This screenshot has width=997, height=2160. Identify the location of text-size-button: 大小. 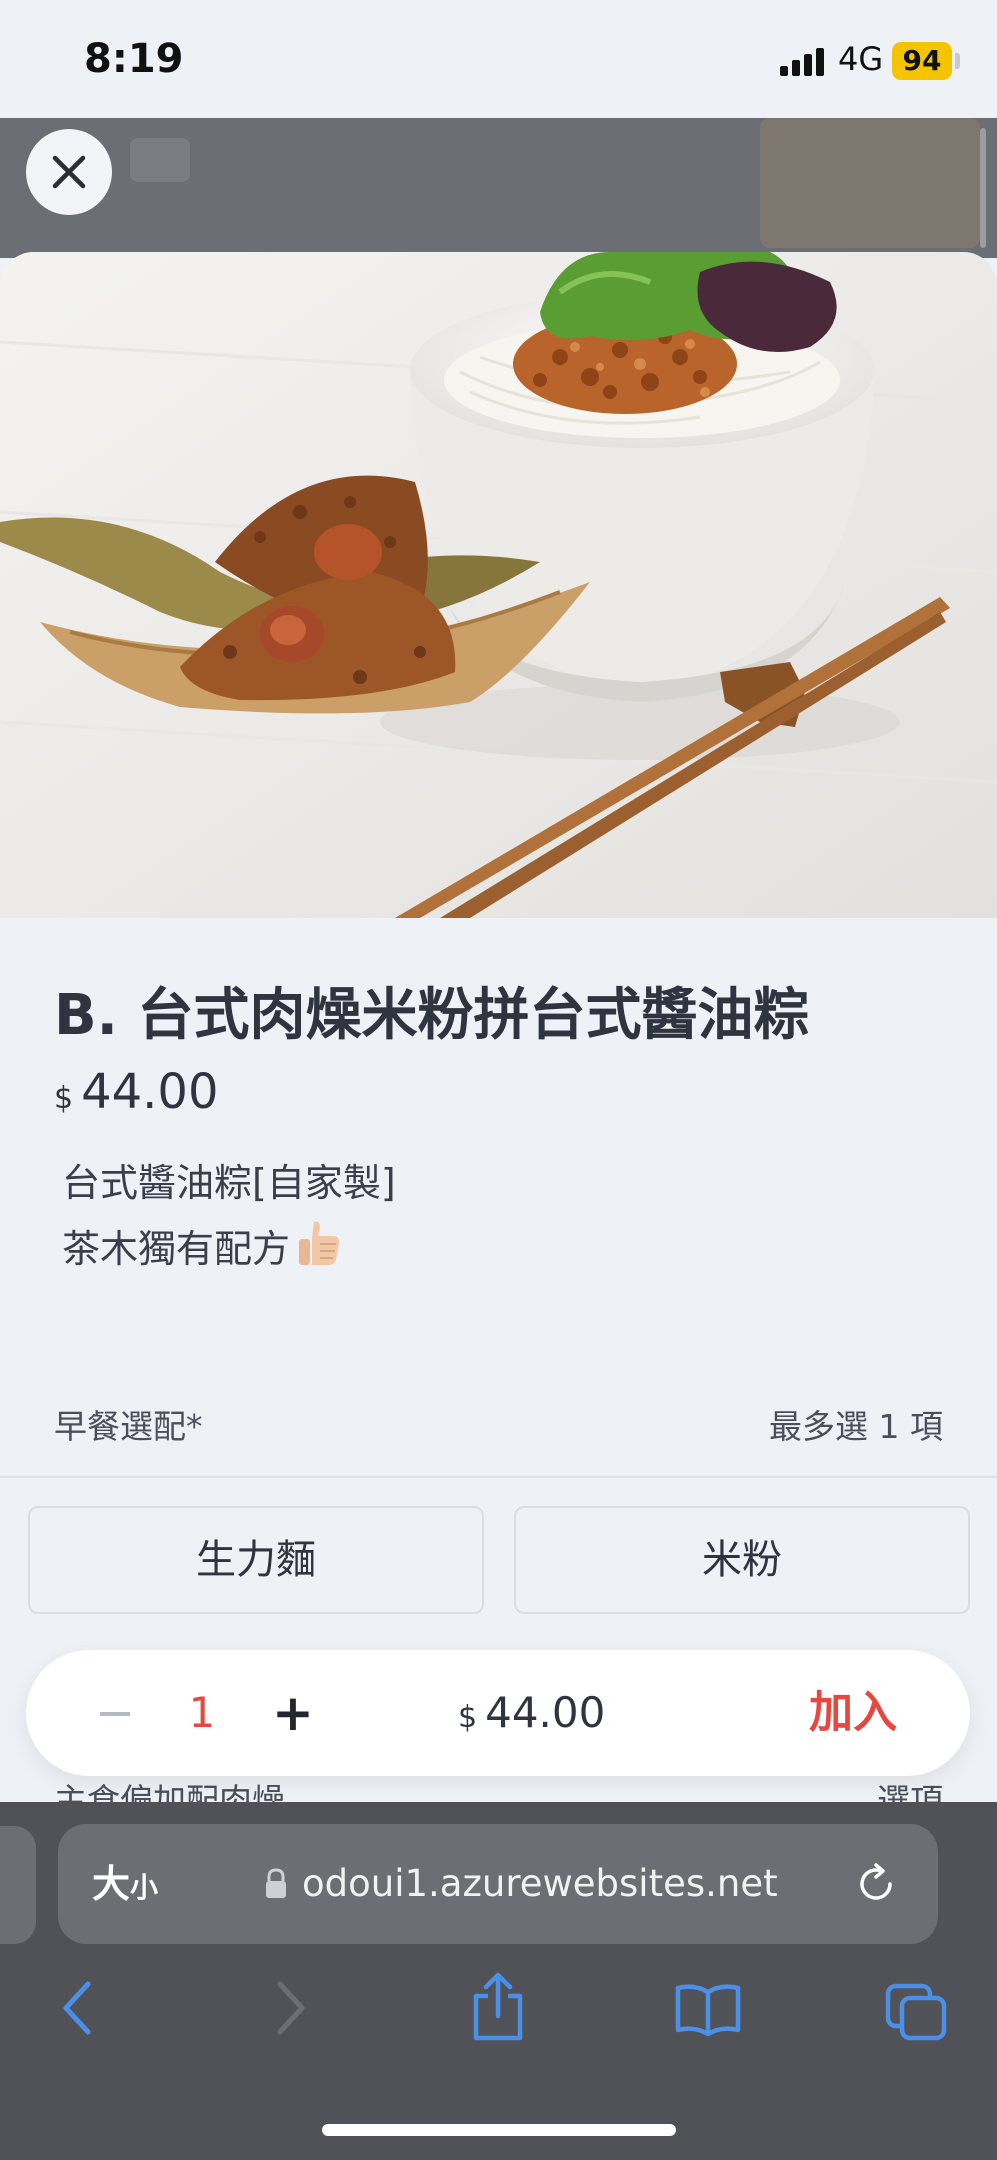
(125, 1884).